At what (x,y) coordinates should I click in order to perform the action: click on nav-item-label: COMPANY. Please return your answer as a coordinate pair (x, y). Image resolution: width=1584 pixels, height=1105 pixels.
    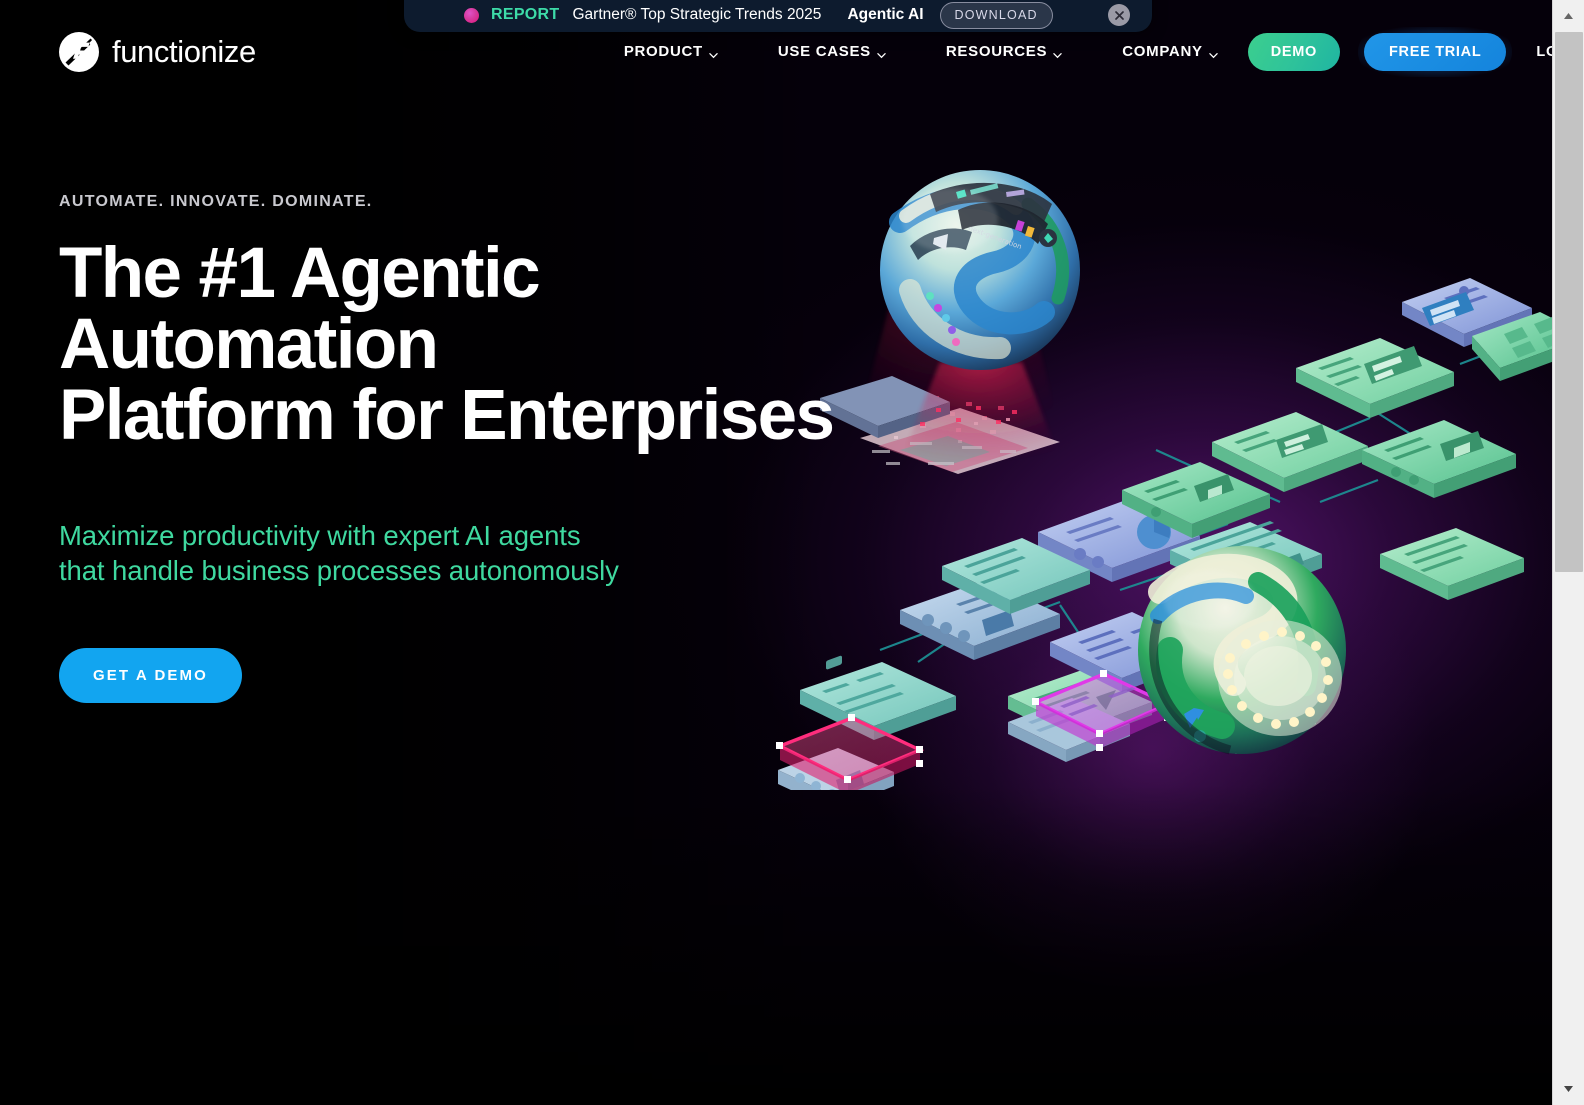
    Looking at the image, I should click on (1162, 51).